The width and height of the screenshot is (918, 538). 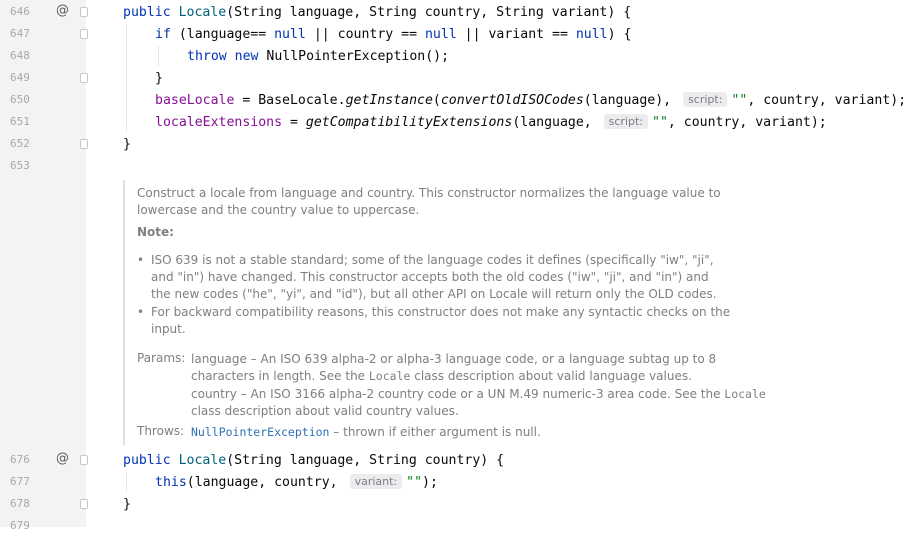 What do you see at coordinates (171, 482) in the screenshot?
I see `keyword: this` at bounding box center [171, 482].